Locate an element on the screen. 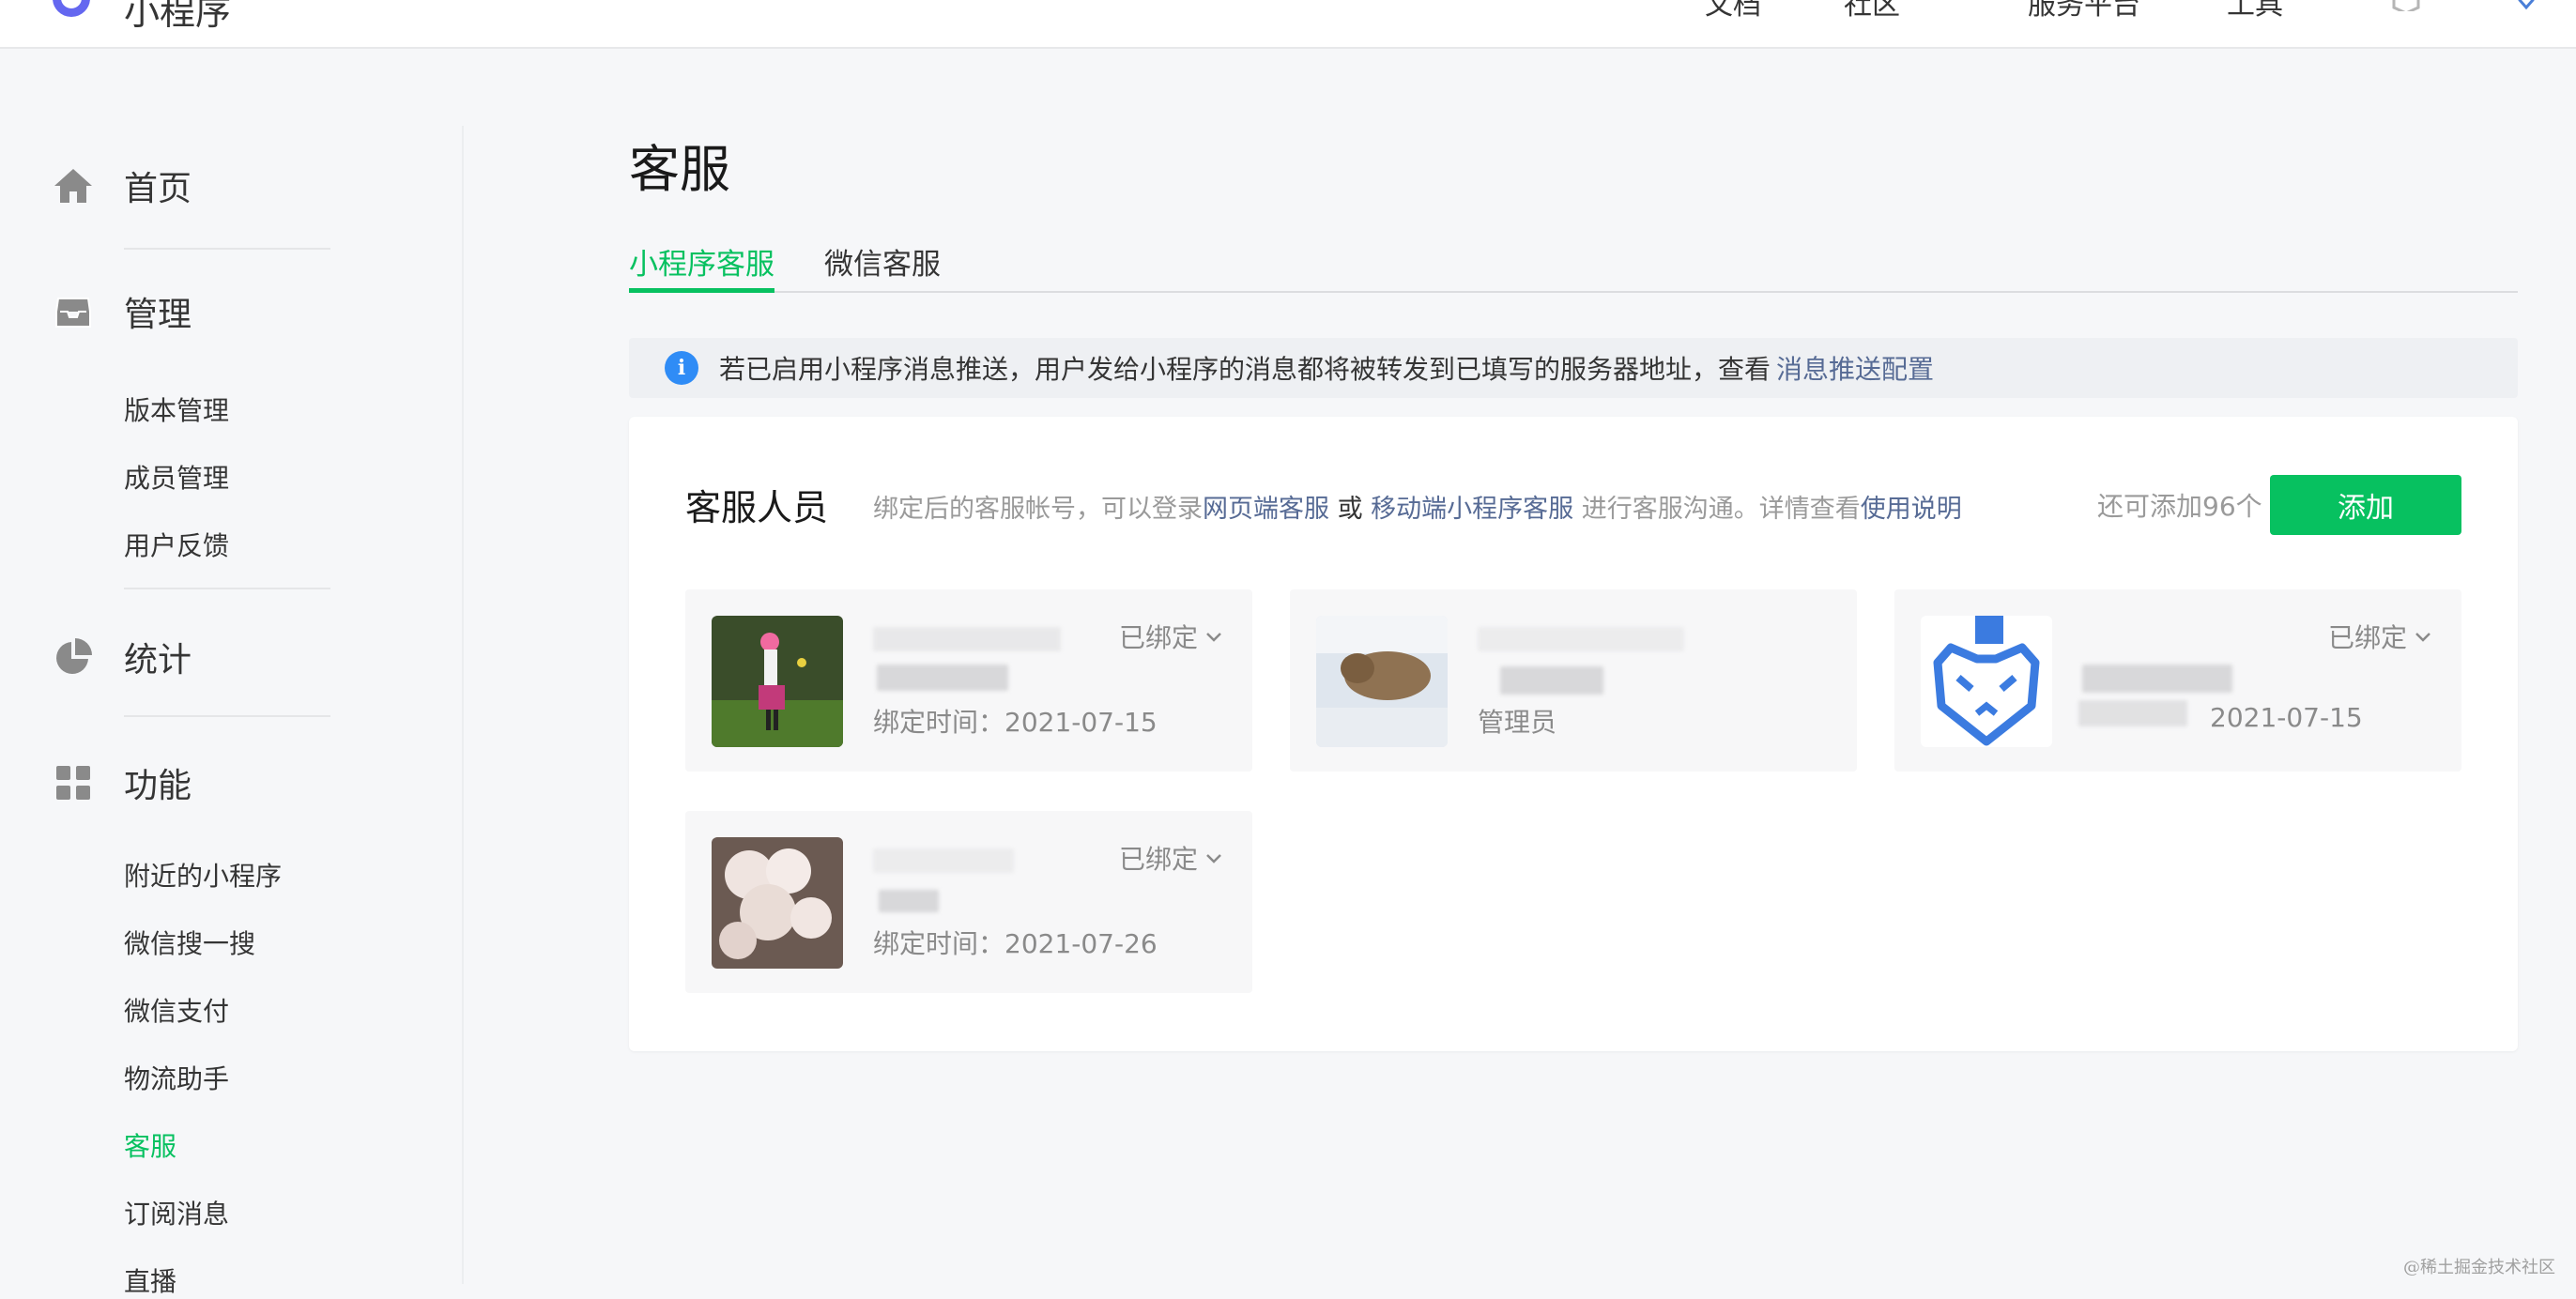 The width and height of the screenshot is (2576, 1299). pie-chart-icon is located at coordinates (74, 657).